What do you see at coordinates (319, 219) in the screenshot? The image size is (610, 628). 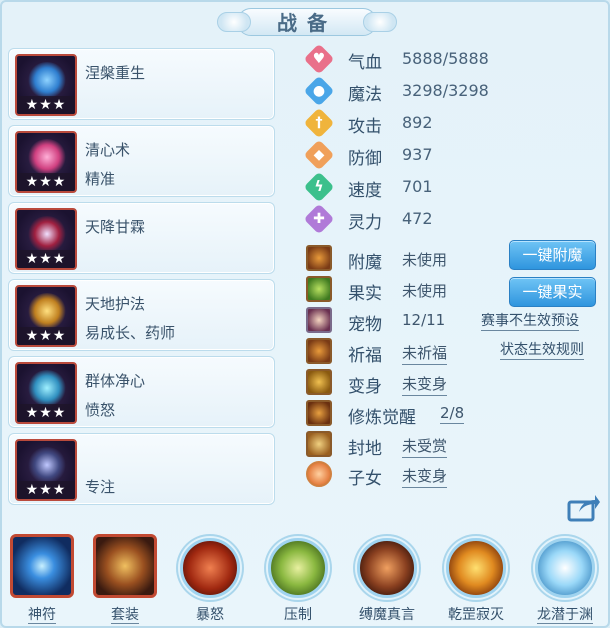 I see `spirit-glyph: ✚` at bounding box center [319, 219].